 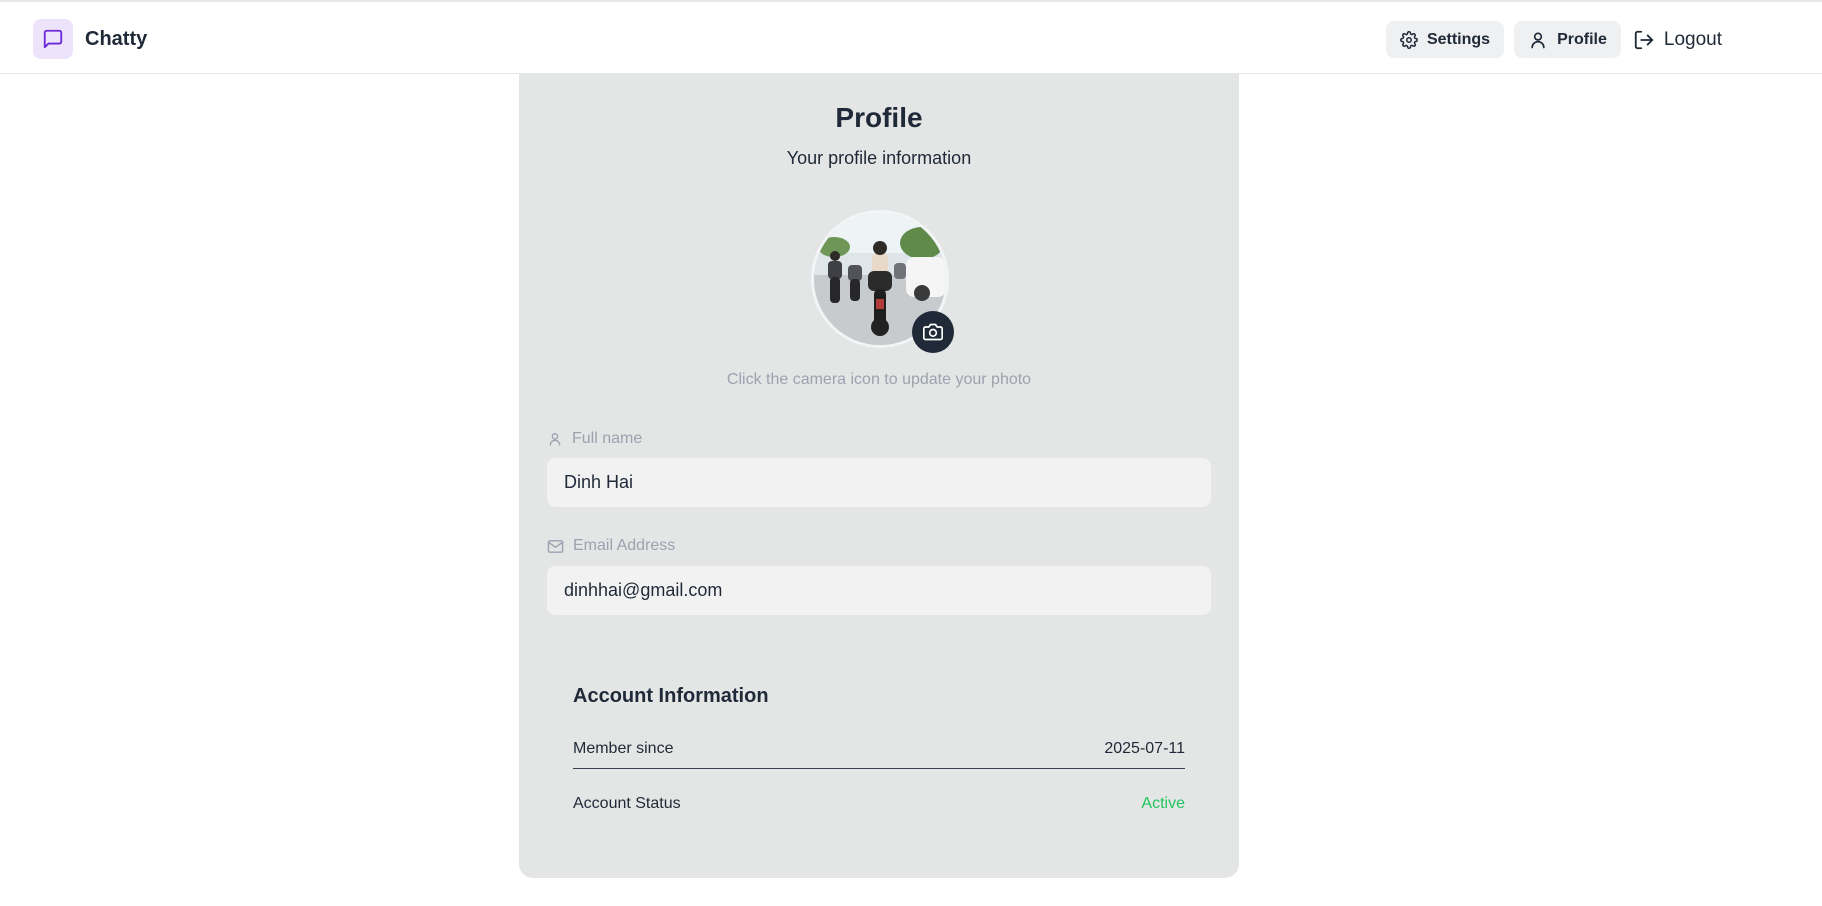 I want to click on brand-link: Chatty, so click(x=90, y=39).